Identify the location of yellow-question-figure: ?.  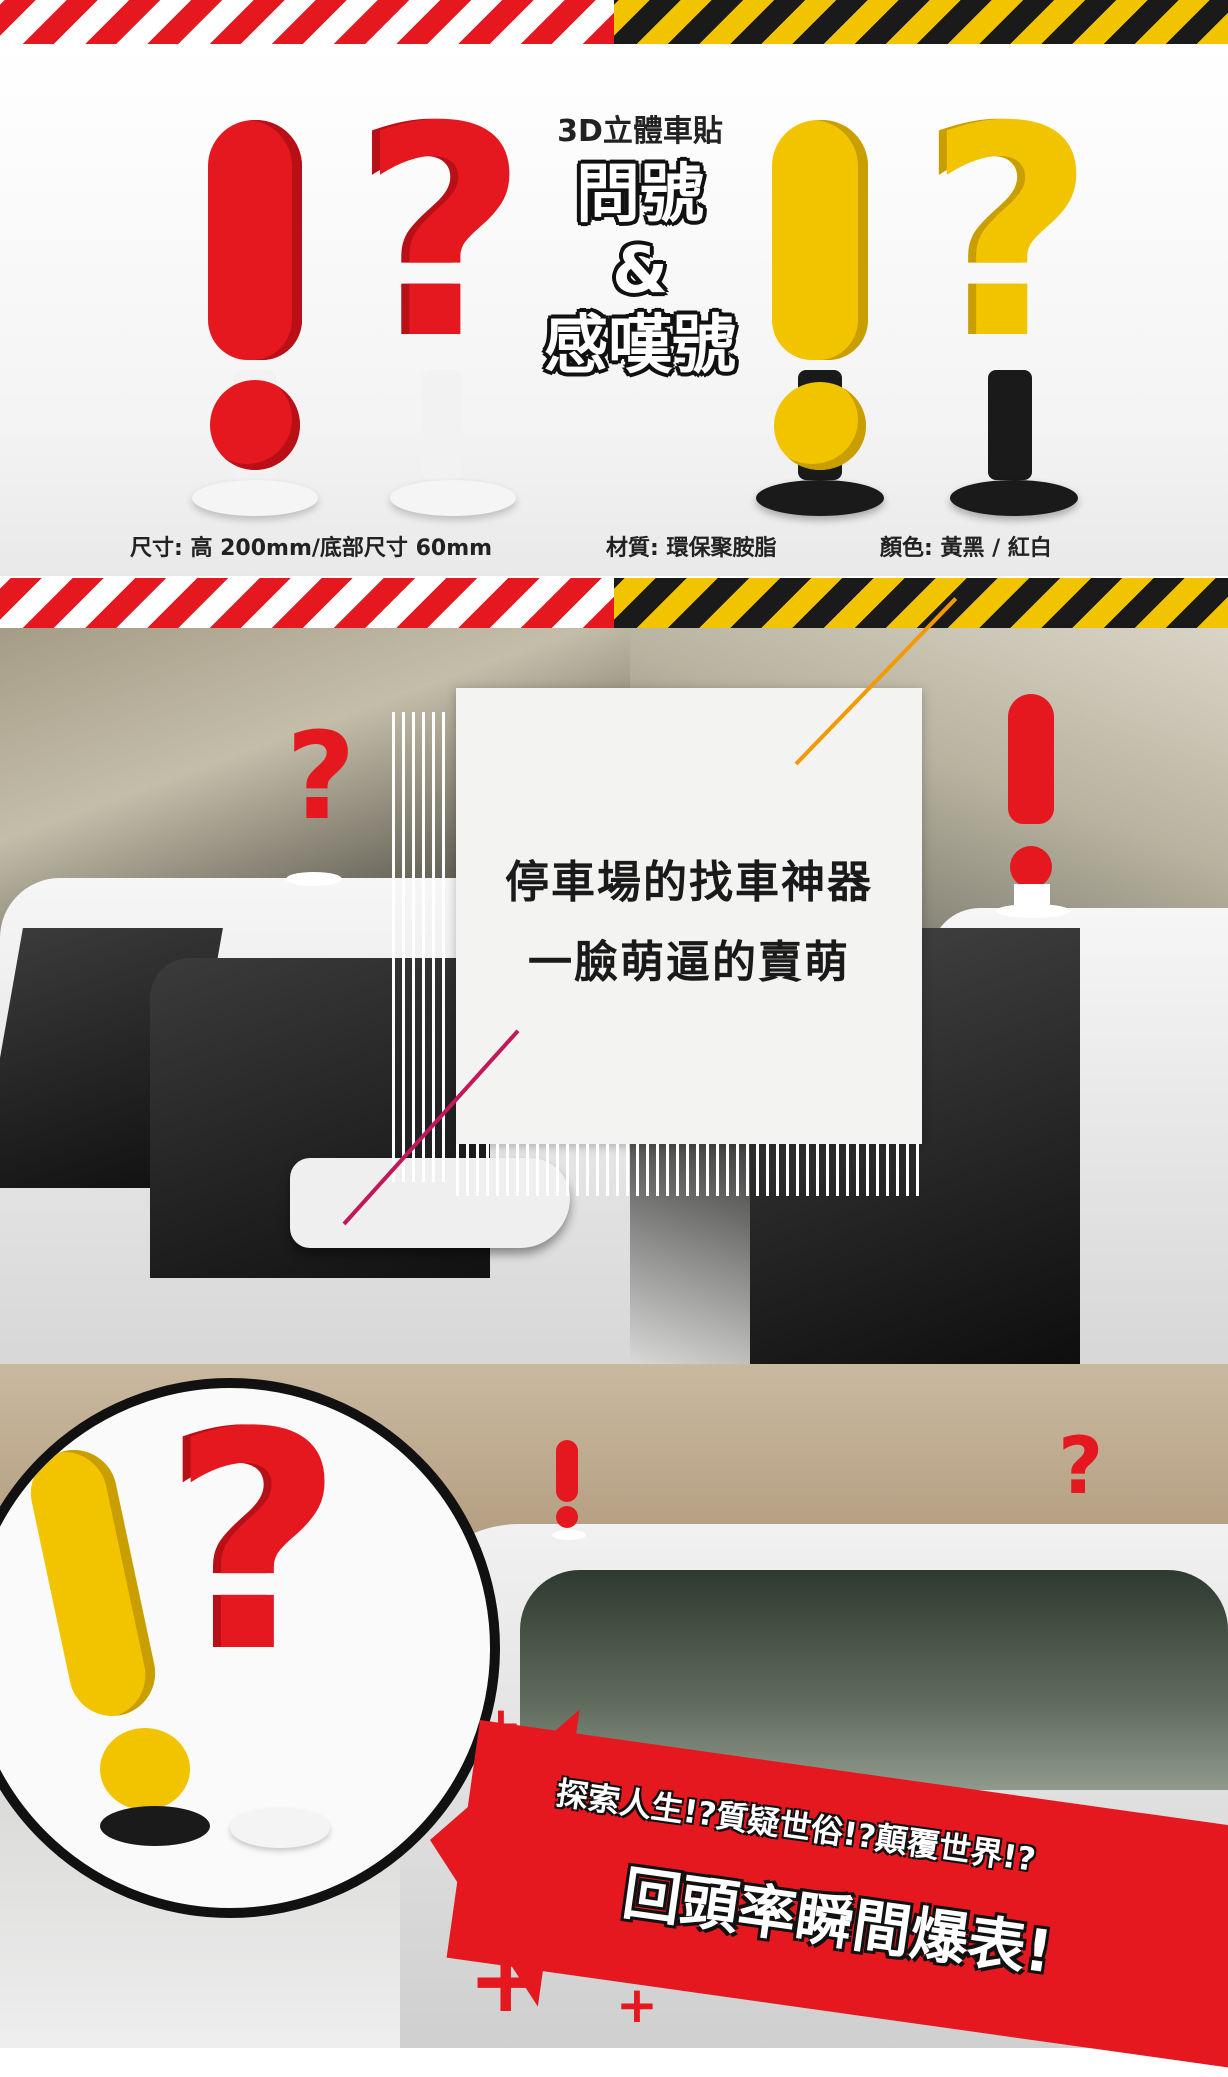
(1011, 325).